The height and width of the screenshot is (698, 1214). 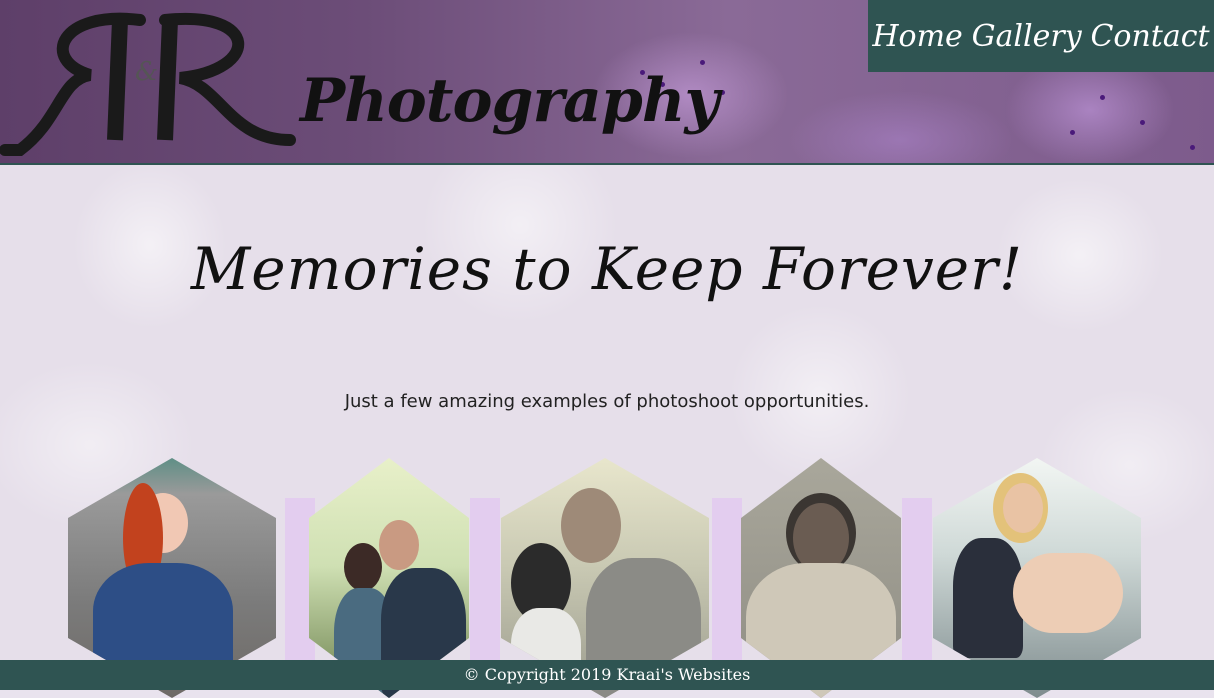 I want to click on page-headline: Memories to Keep Forever!, so click(x=607, y=269).